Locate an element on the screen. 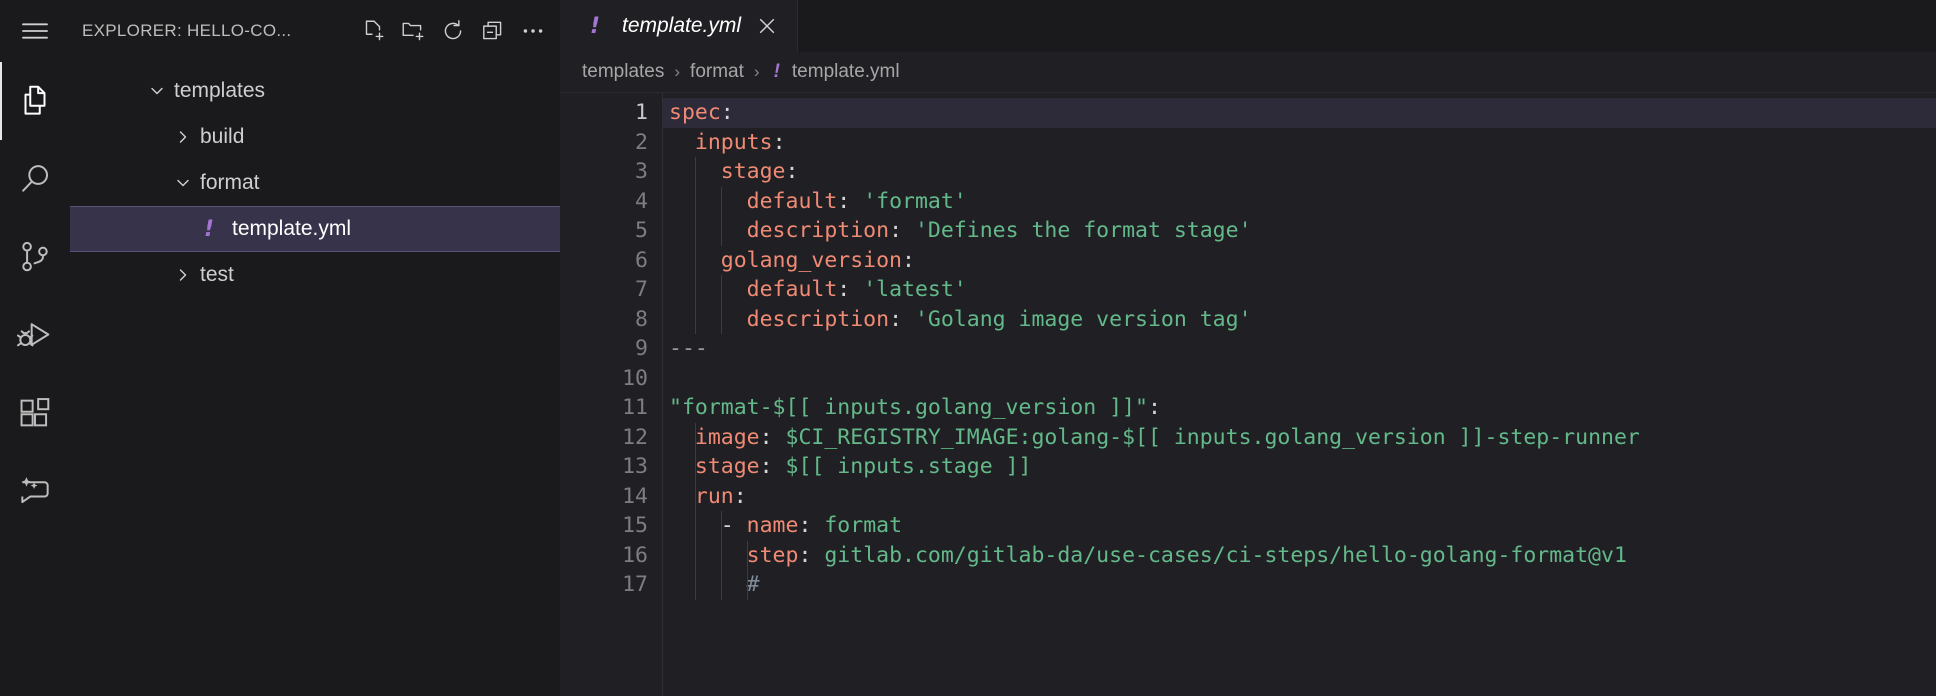  line-number: 13 is located at coordinates (635, 466).